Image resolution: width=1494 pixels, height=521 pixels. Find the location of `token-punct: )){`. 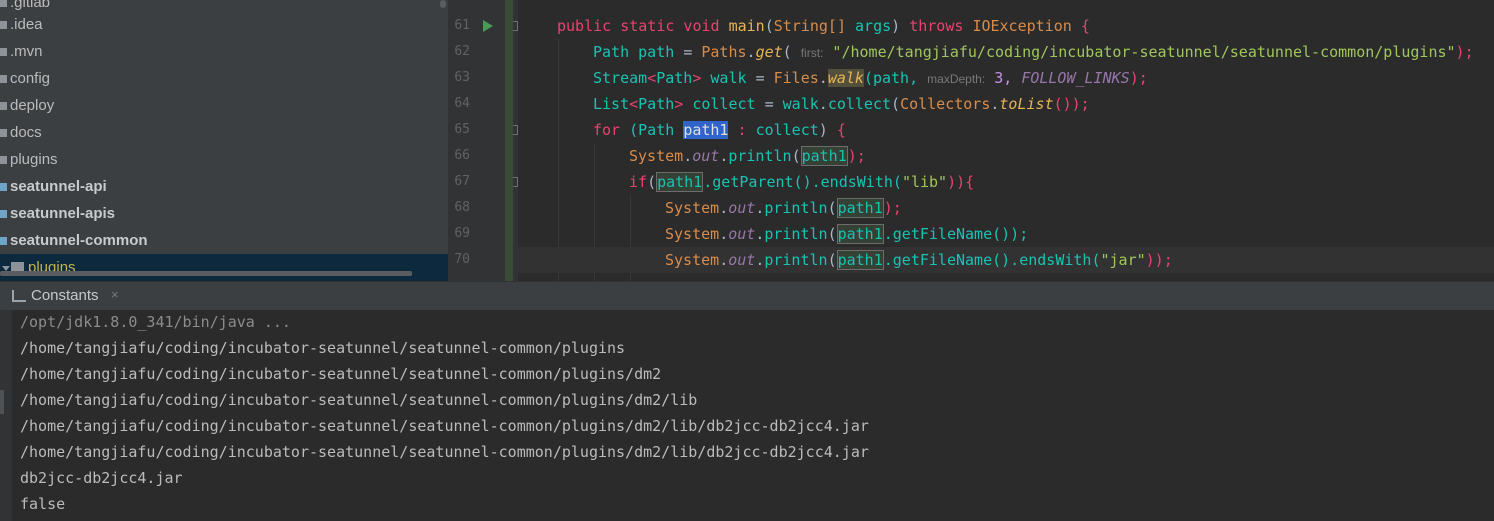

token-punct: )){ is located at coordinates (961, 182).